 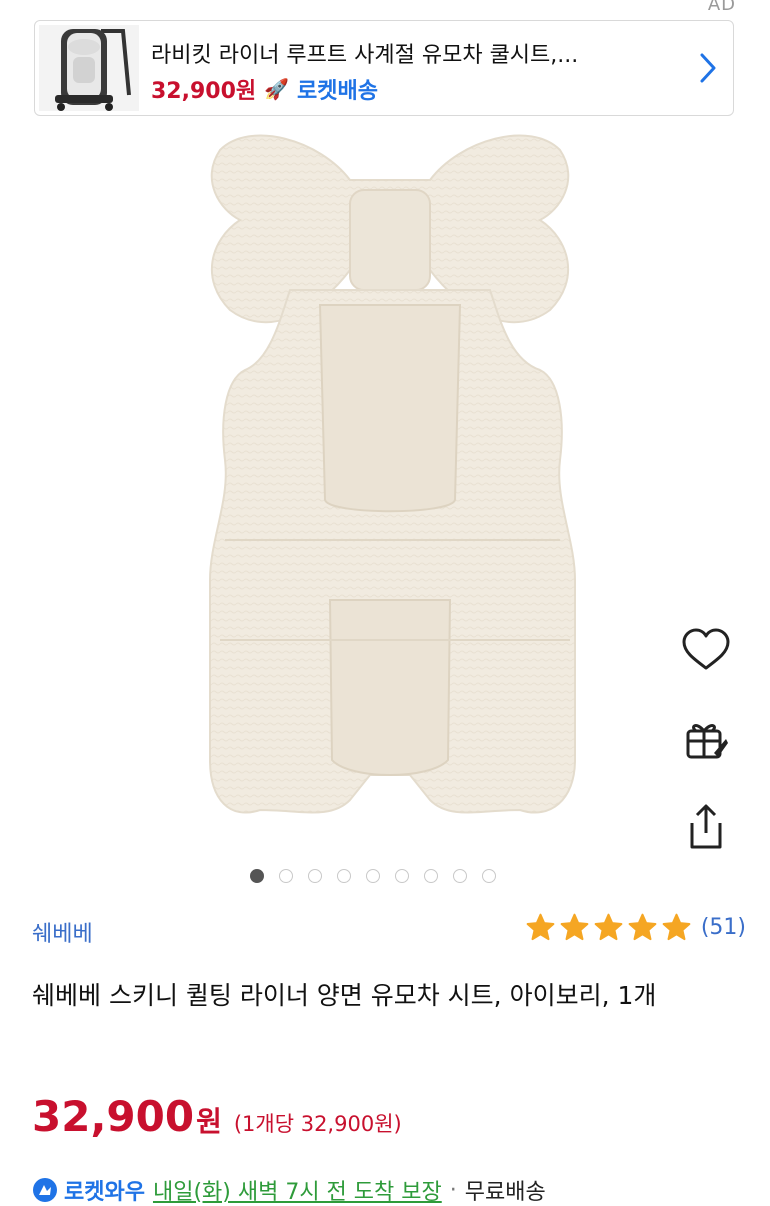 I want to click on price-currency: 원, so click(x=209, y=1121).